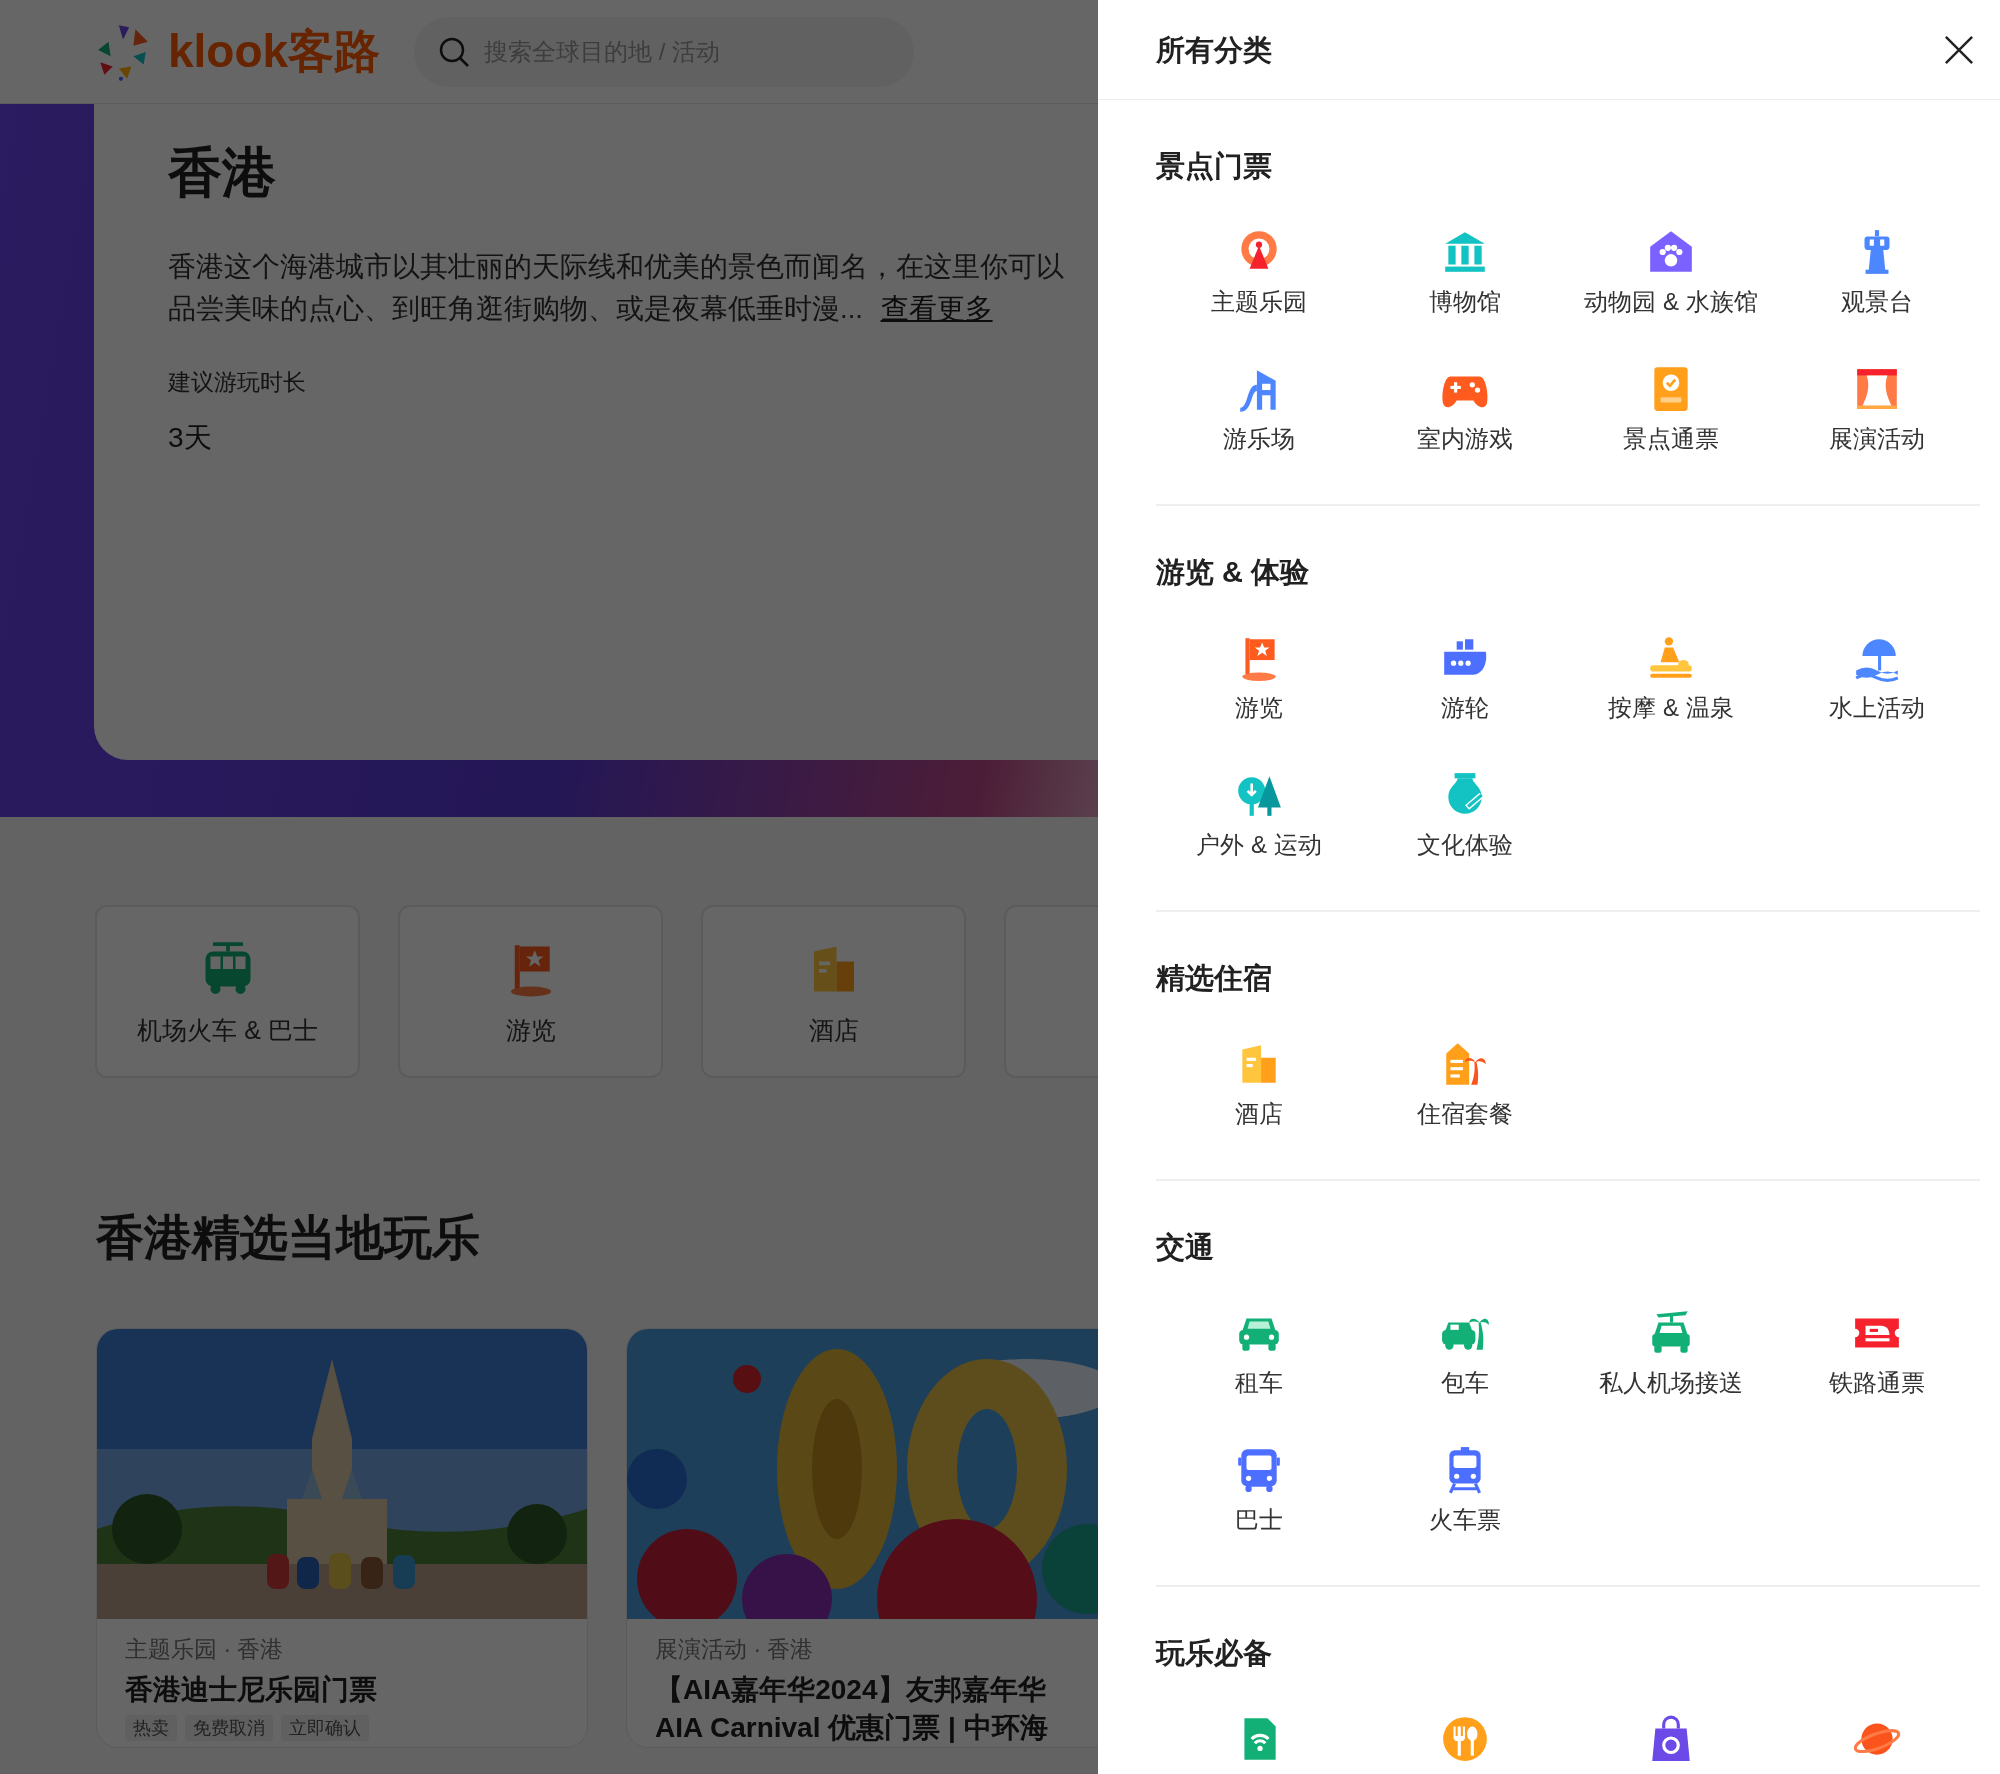 This screenshot has height=1774, width=2000. I want to click on destination-title: 香港, so click(222, 172).